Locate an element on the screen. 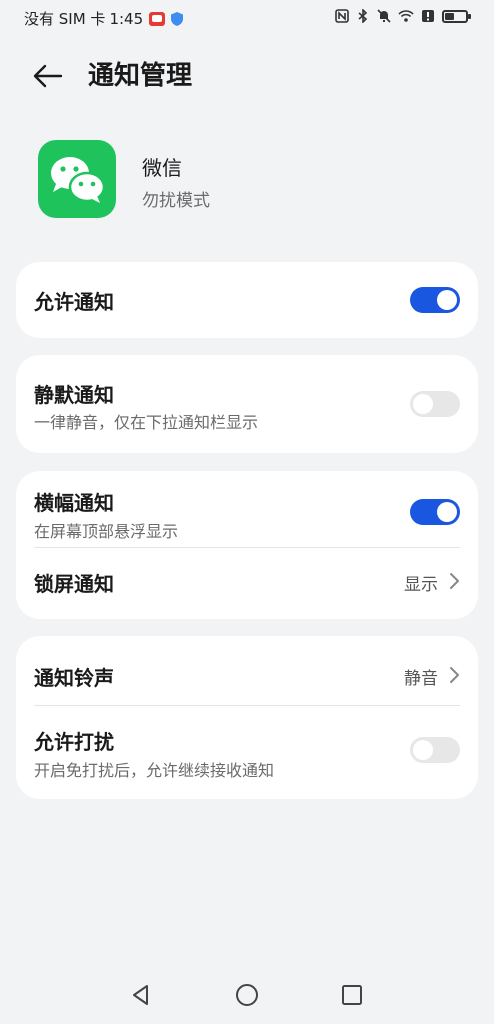 The image size is (494, 1024). carrier-text: 没有 SIM 卡 is located at coordinates (65, 19).